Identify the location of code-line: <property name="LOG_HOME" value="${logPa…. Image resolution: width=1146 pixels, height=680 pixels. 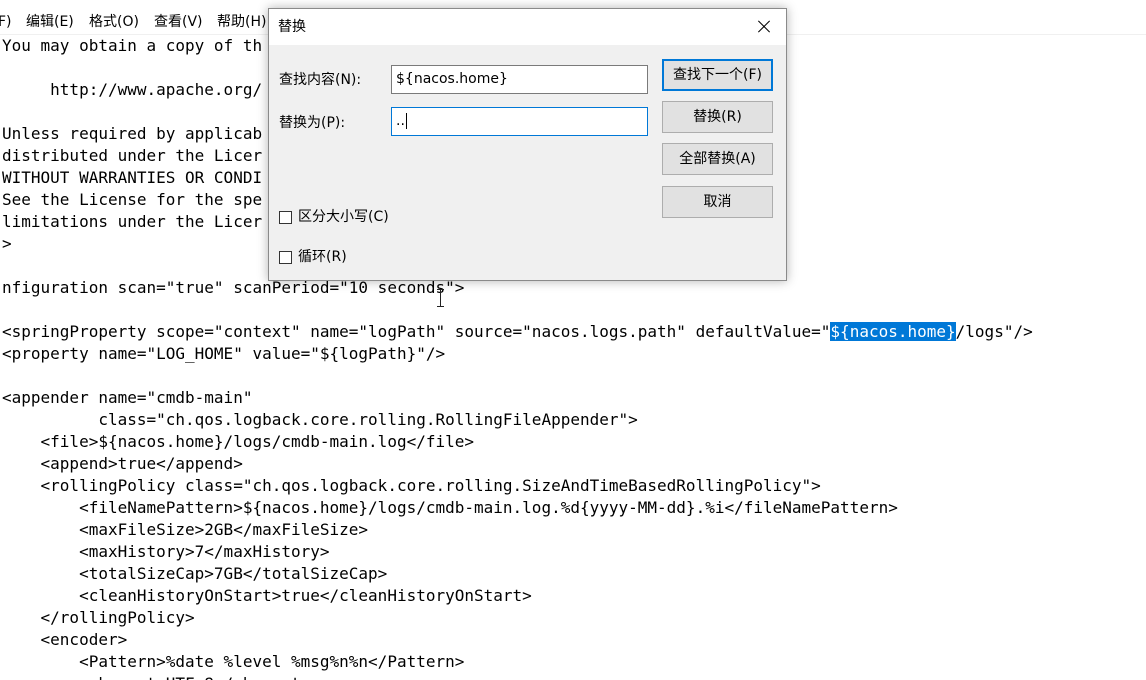
(224, 353).